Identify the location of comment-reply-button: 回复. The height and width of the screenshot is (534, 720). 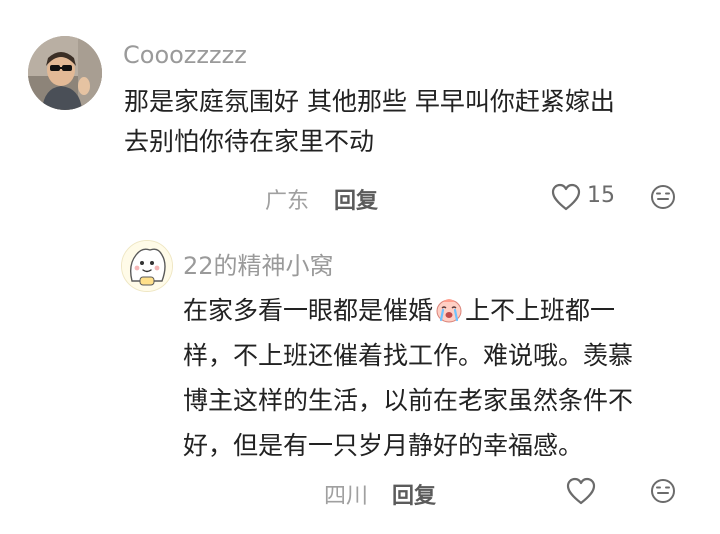
(356, 199).